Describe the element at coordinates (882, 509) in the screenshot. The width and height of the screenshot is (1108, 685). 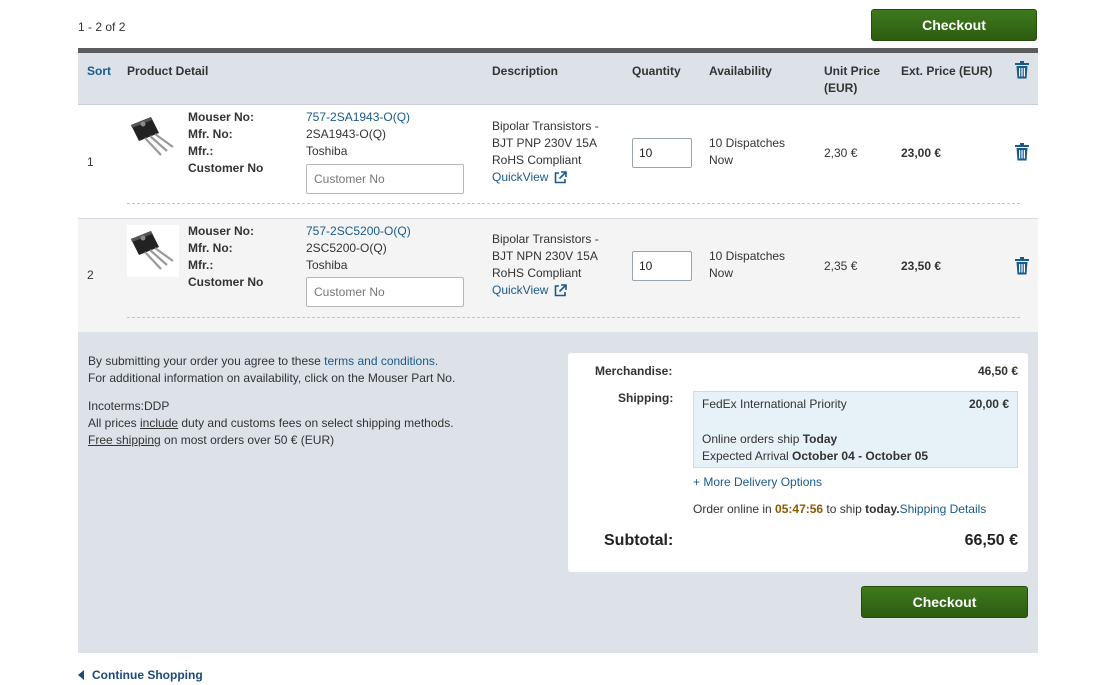
I see `order-today: today.` at that location.